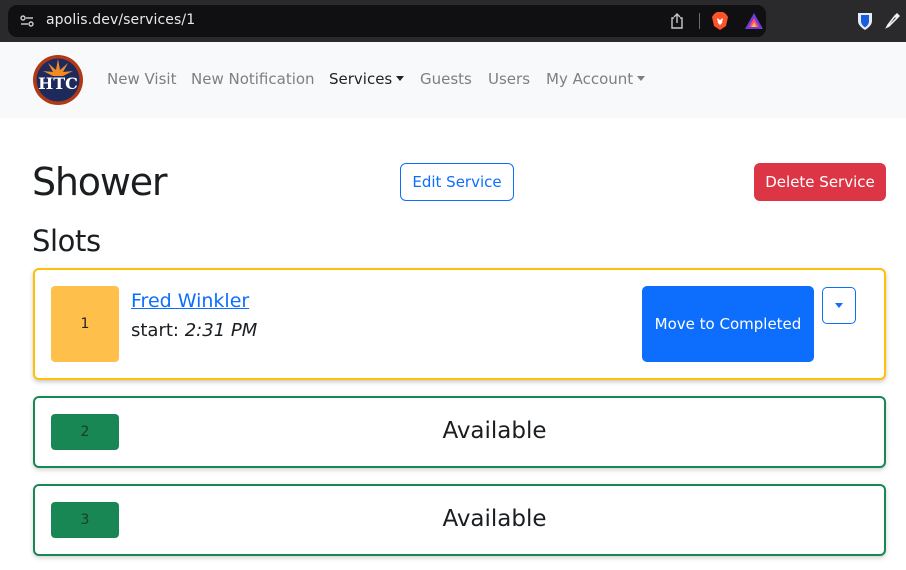  I want to click on nav-services-label: Services, so click(361, 79).